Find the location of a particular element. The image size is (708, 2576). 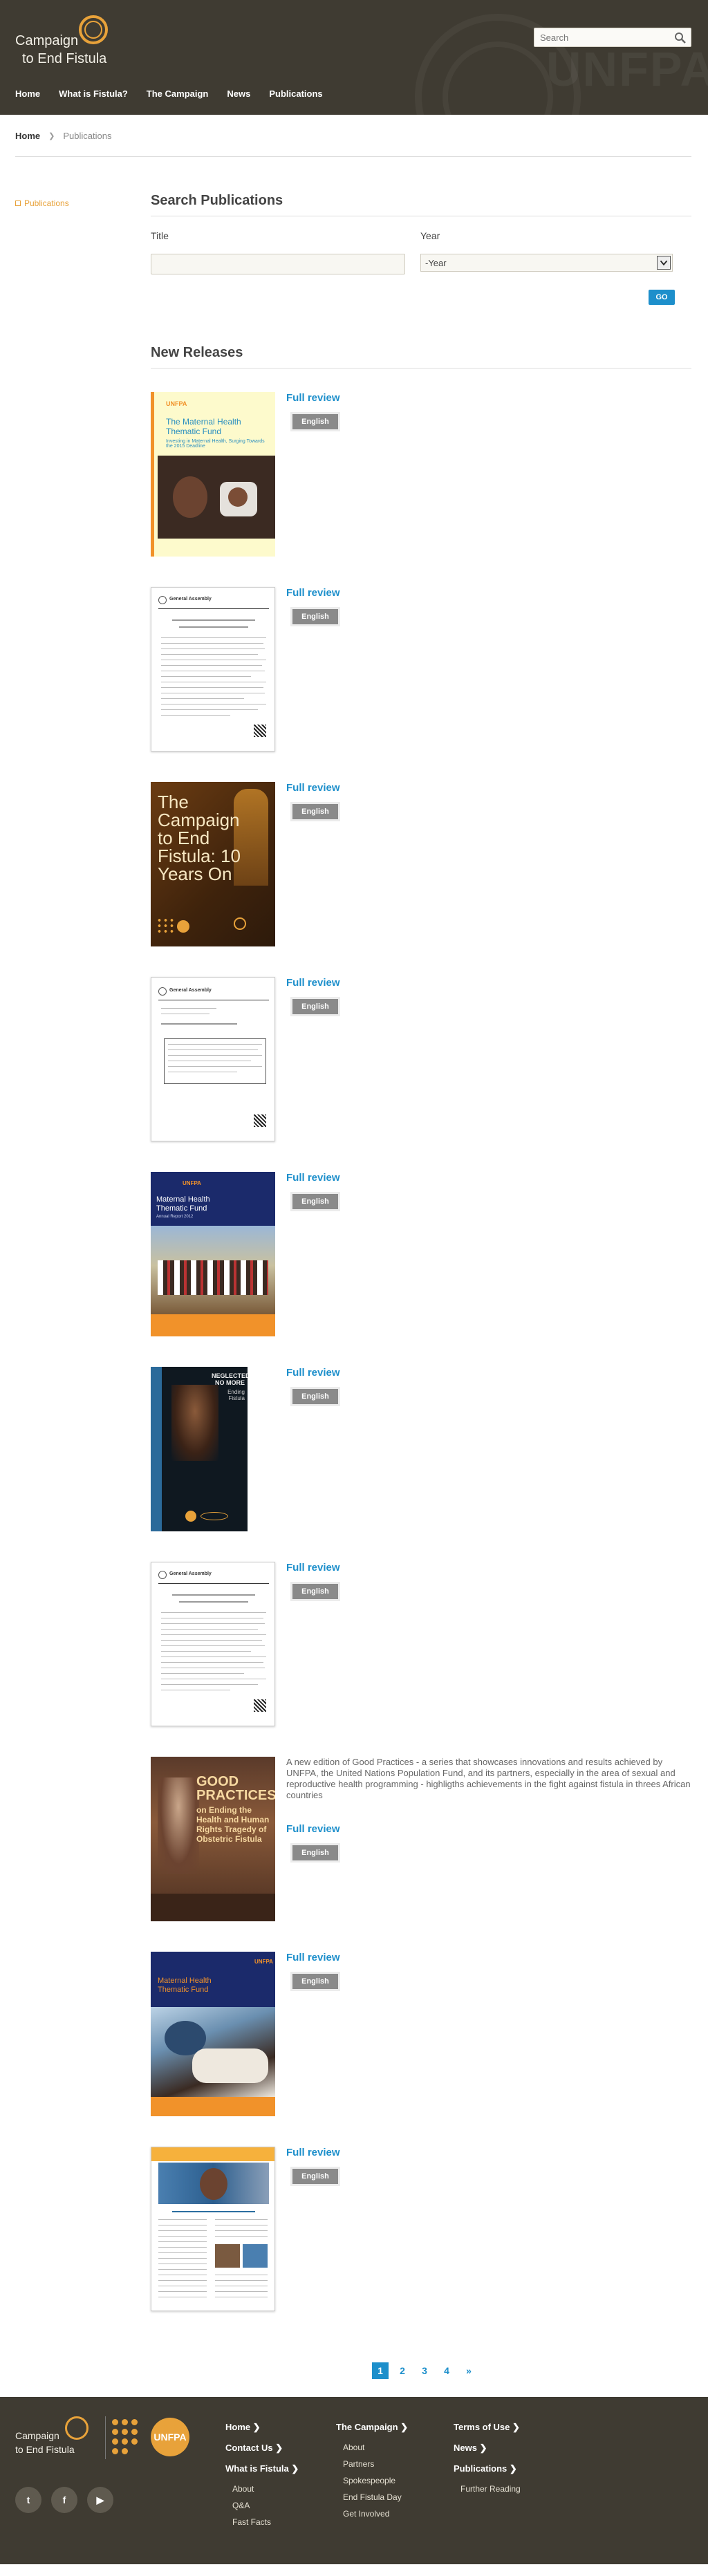

search-publications-section: Search Publications Title Year -Year GO is located at coordinates (421, 258).